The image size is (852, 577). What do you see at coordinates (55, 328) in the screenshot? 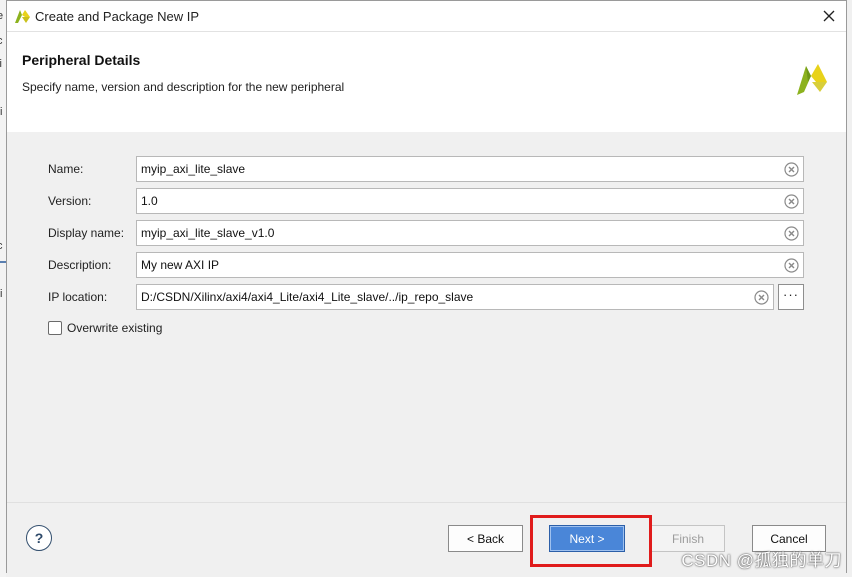
I see `overwrite-checkbox` at bounding box center [55, 328].